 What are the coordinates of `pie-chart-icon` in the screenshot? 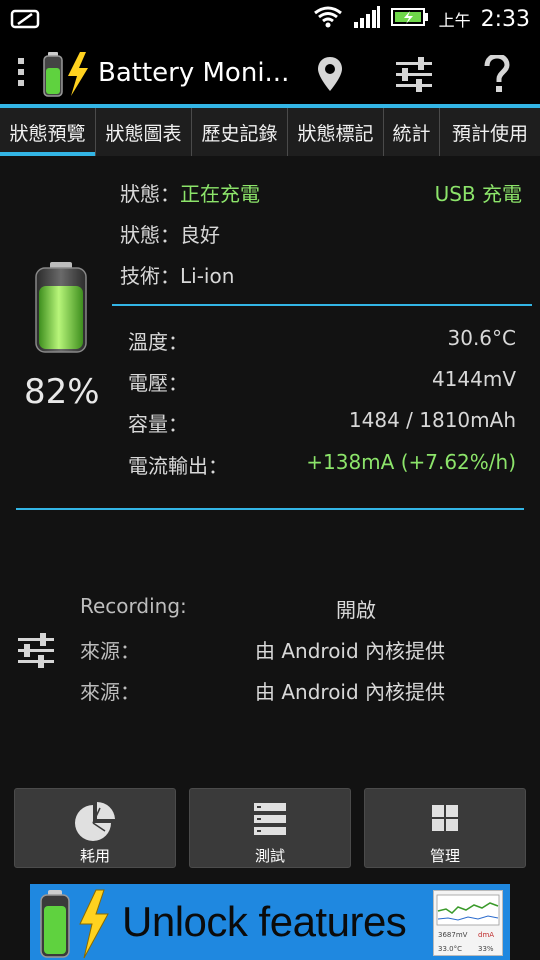 It's located at (95, 821).